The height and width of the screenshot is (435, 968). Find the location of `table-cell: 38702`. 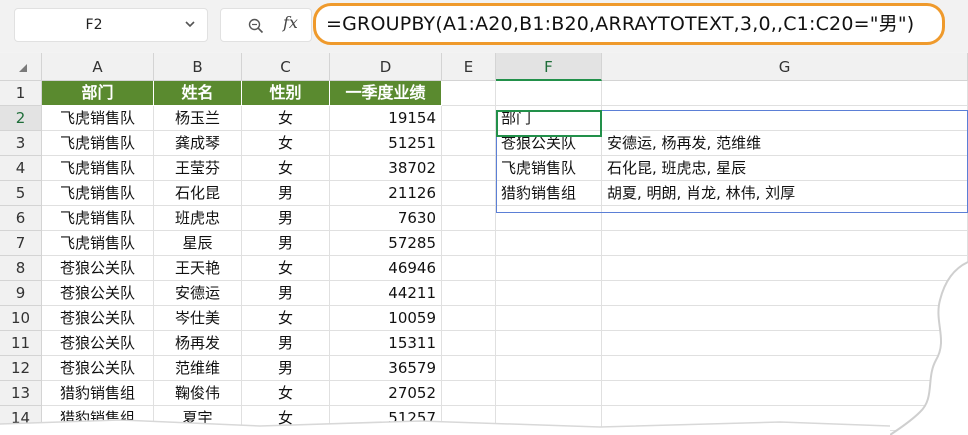

table-cell: 38702 is located at coordinates (386, 168).